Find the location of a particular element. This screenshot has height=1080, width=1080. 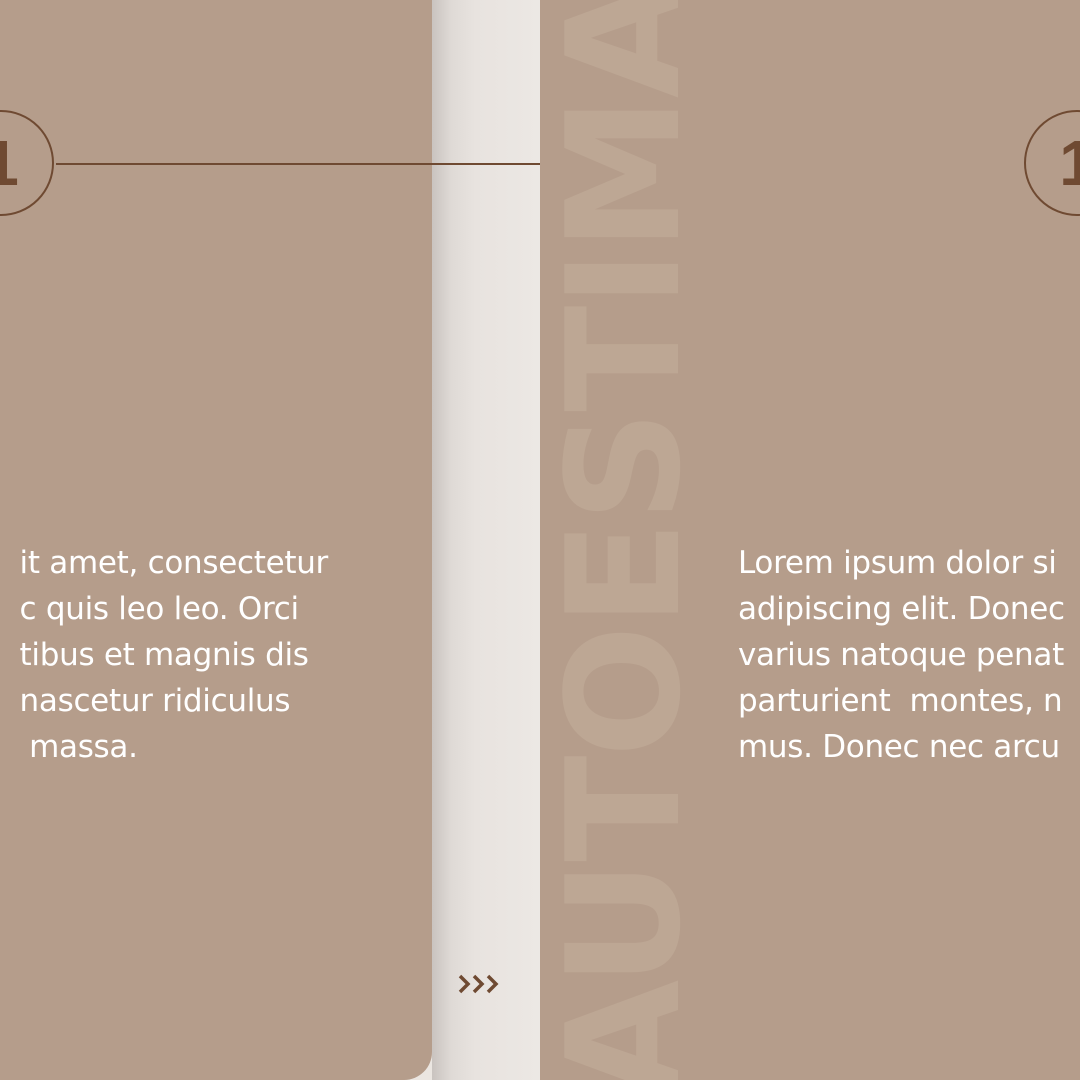

step-number-right: 1 is located at coordinates (1069, 163).